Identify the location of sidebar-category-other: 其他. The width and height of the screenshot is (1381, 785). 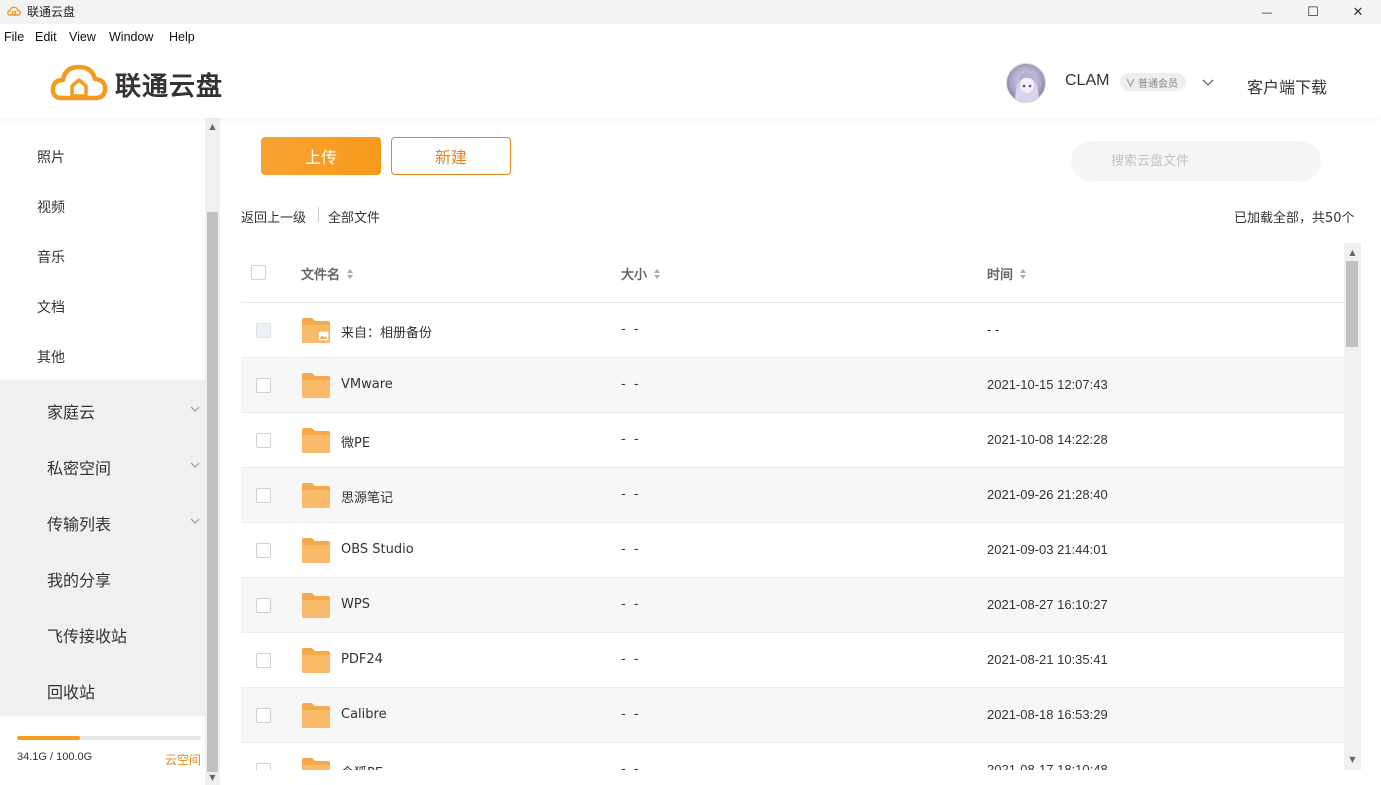
(51, 357).